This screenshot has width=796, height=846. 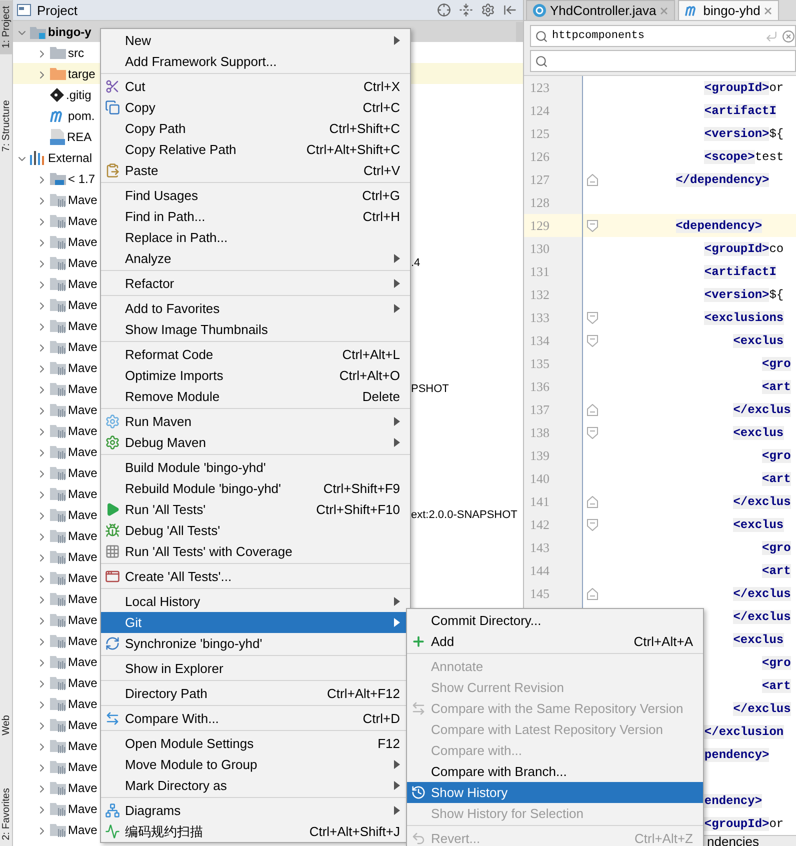 What do you see at coordinates (57, 10) in the screenshot?
I see `panel-title: Project` at bounding box center [57, 10].